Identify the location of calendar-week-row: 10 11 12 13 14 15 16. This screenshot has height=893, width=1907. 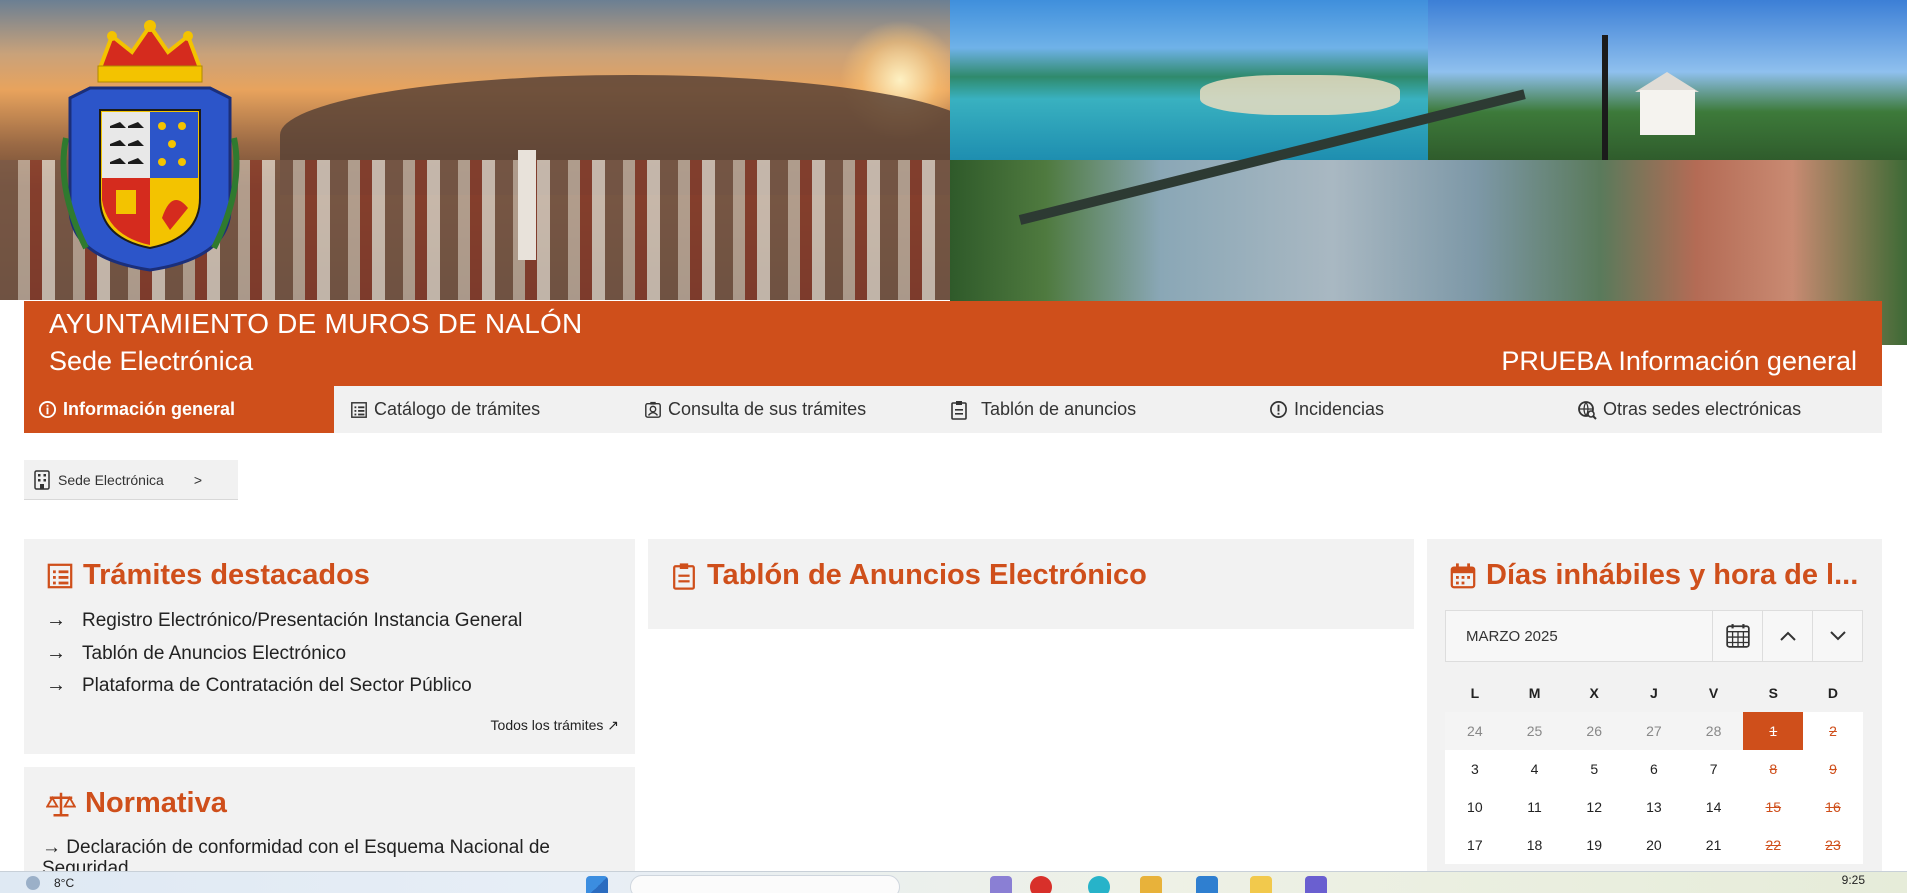
(1654, 807).